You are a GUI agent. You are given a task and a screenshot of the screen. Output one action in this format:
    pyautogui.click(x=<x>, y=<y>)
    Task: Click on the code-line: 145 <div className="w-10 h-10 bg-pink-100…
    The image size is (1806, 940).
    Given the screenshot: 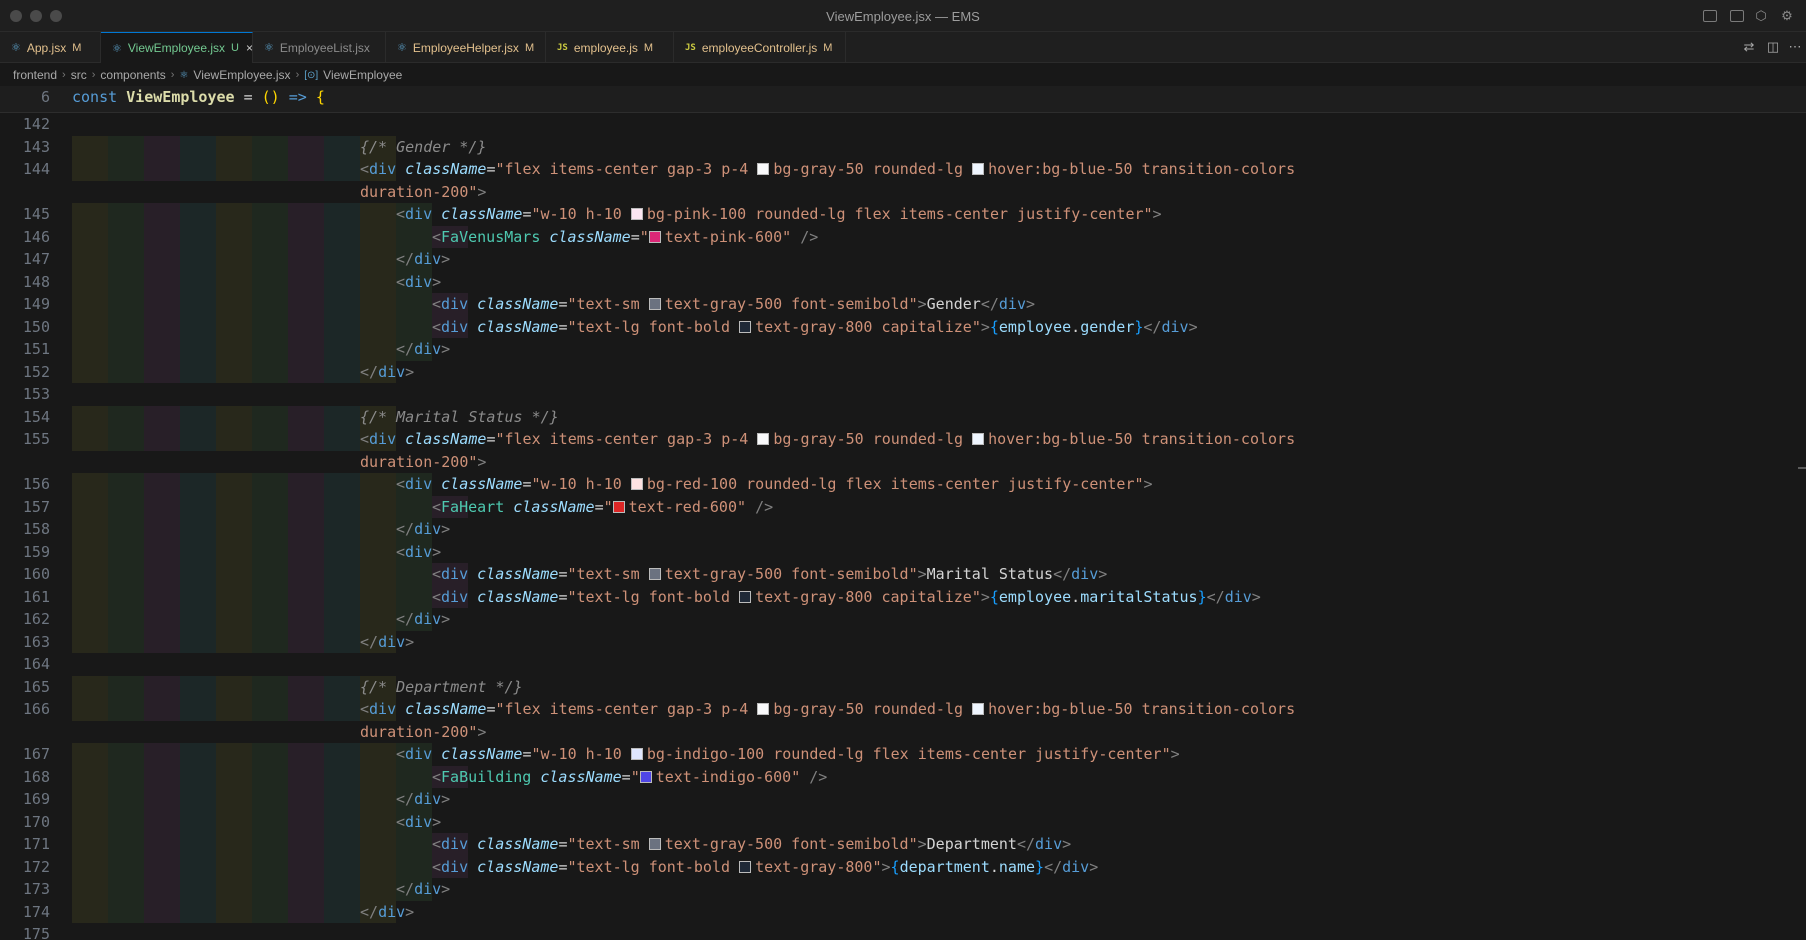 What is the action you would take?
    pyautogui.click(x=903, y=214)
    